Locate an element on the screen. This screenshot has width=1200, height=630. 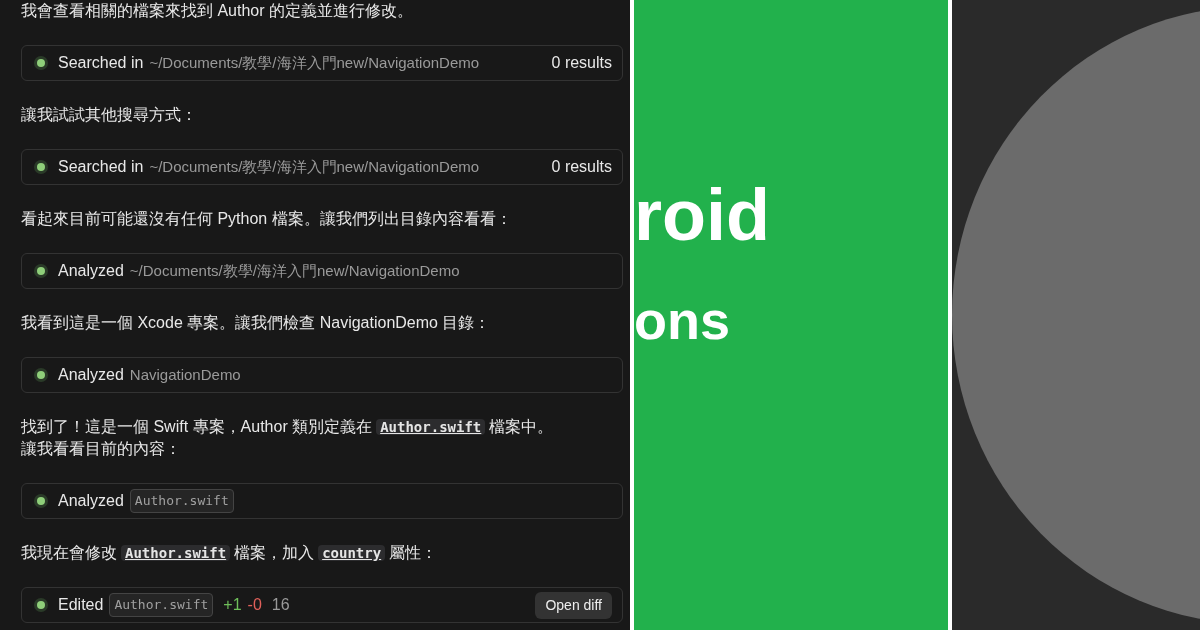
deletions-count: -0 is located at coordinates (254, 605).